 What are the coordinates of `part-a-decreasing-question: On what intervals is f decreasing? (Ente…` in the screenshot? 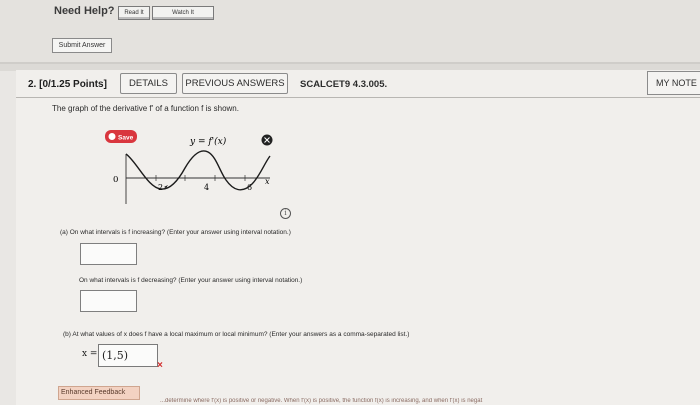 It's located at (191, 280).